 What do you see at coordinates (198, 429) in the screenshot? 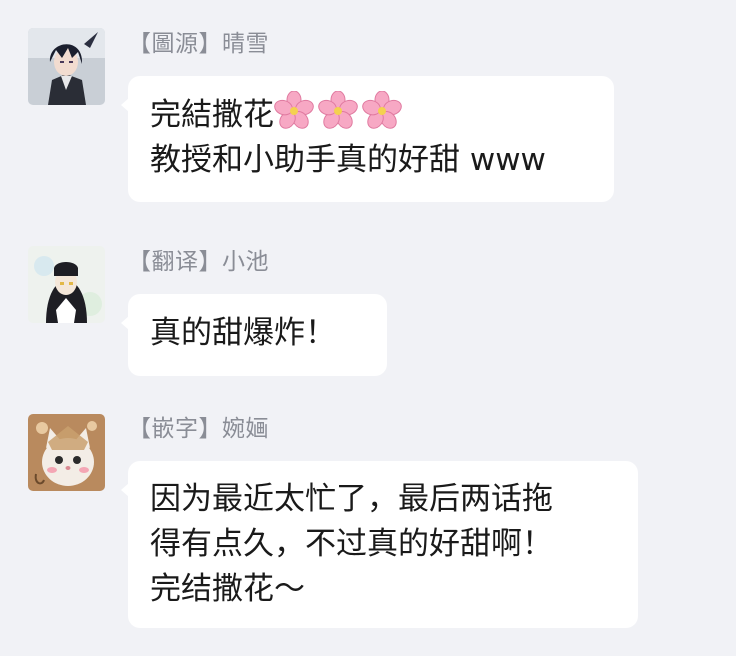
I see `sender-name: 【嵌字】婉婳` at bounding box center [198, 429].